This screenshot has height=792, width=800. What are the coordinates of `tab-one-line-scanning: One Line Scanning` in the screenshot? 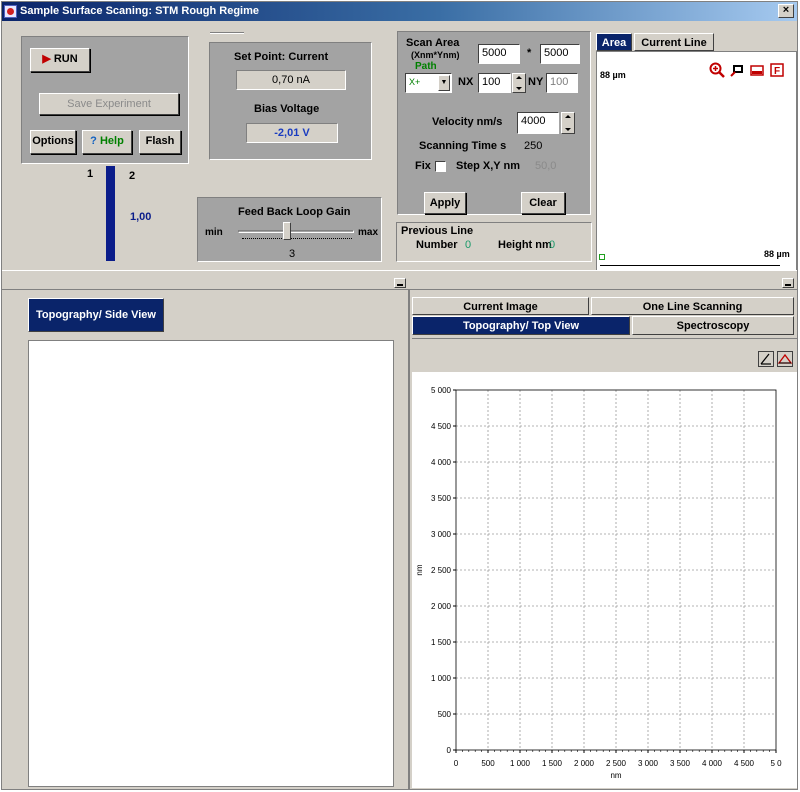 It's located at (692, 306).